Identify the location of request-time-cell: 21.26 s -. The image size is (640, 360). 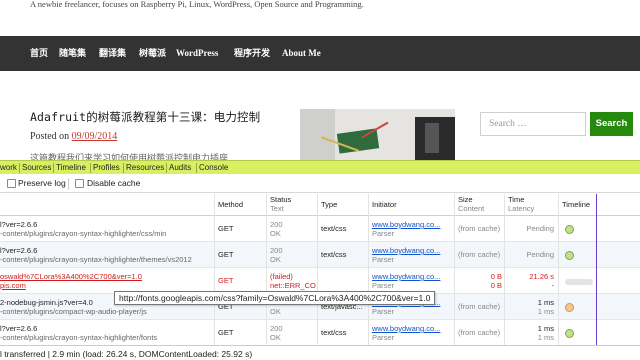
(531, 281).